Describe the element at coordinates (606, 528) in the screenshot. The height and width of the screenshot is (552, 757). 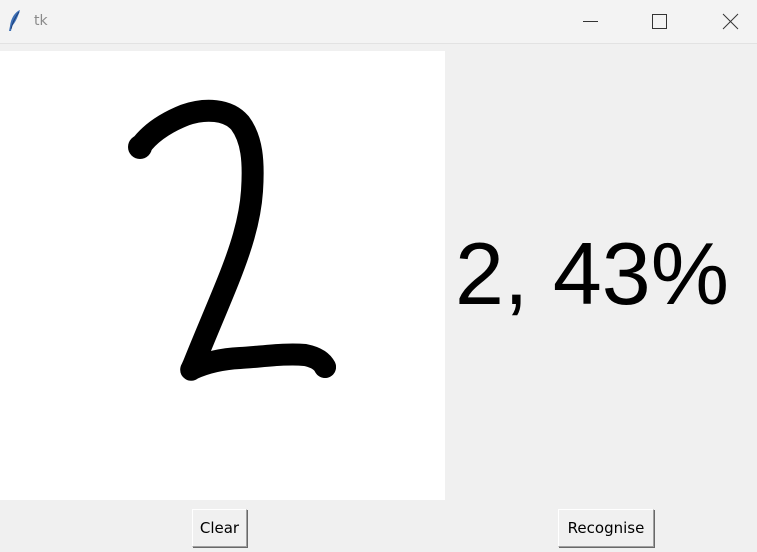
I see `recognise-button: Recognise` at that location.